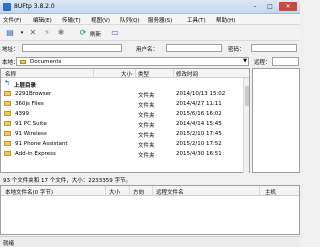 This screenshot has height=247, width=320. I want to click on up-label: 上层目录, so click(25, 86).